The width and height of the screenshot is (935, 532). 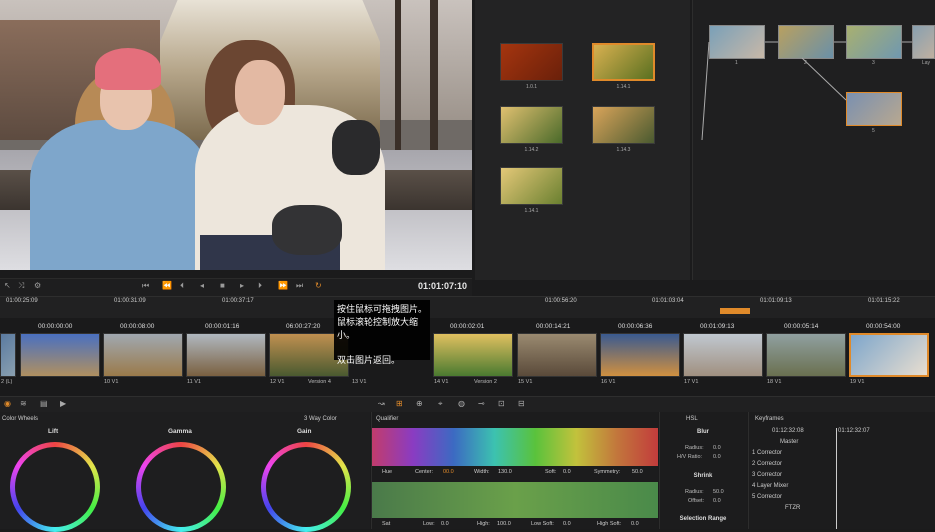 What do you see at coordinates (718, 492) in the screenshot?
I see `shrink-radius-value: 50.0` at bounding box center [718, 492].